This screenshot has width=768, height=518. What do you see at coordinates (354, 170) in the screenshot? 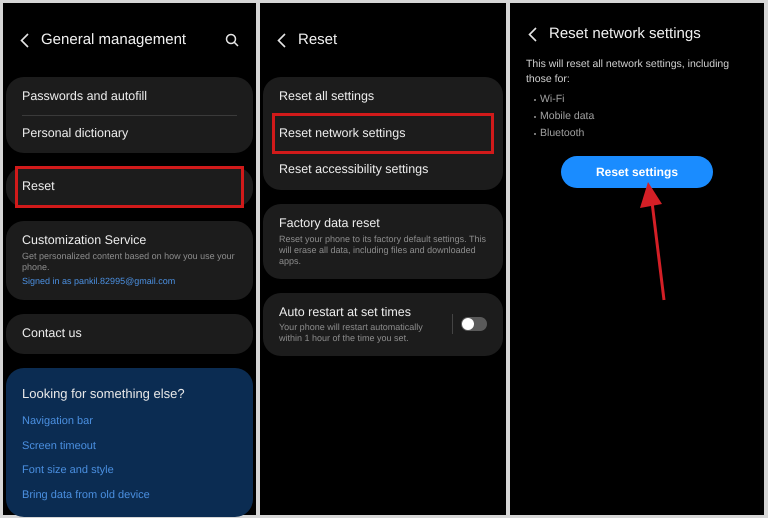
I see `item-label: Reset accessibility settings` at bounding box center [354, 170].